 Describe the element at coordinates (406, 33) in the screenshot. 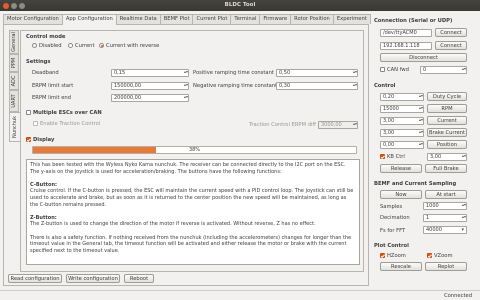

I see `serial-port-input: /dev/ttyACM0` at that location.